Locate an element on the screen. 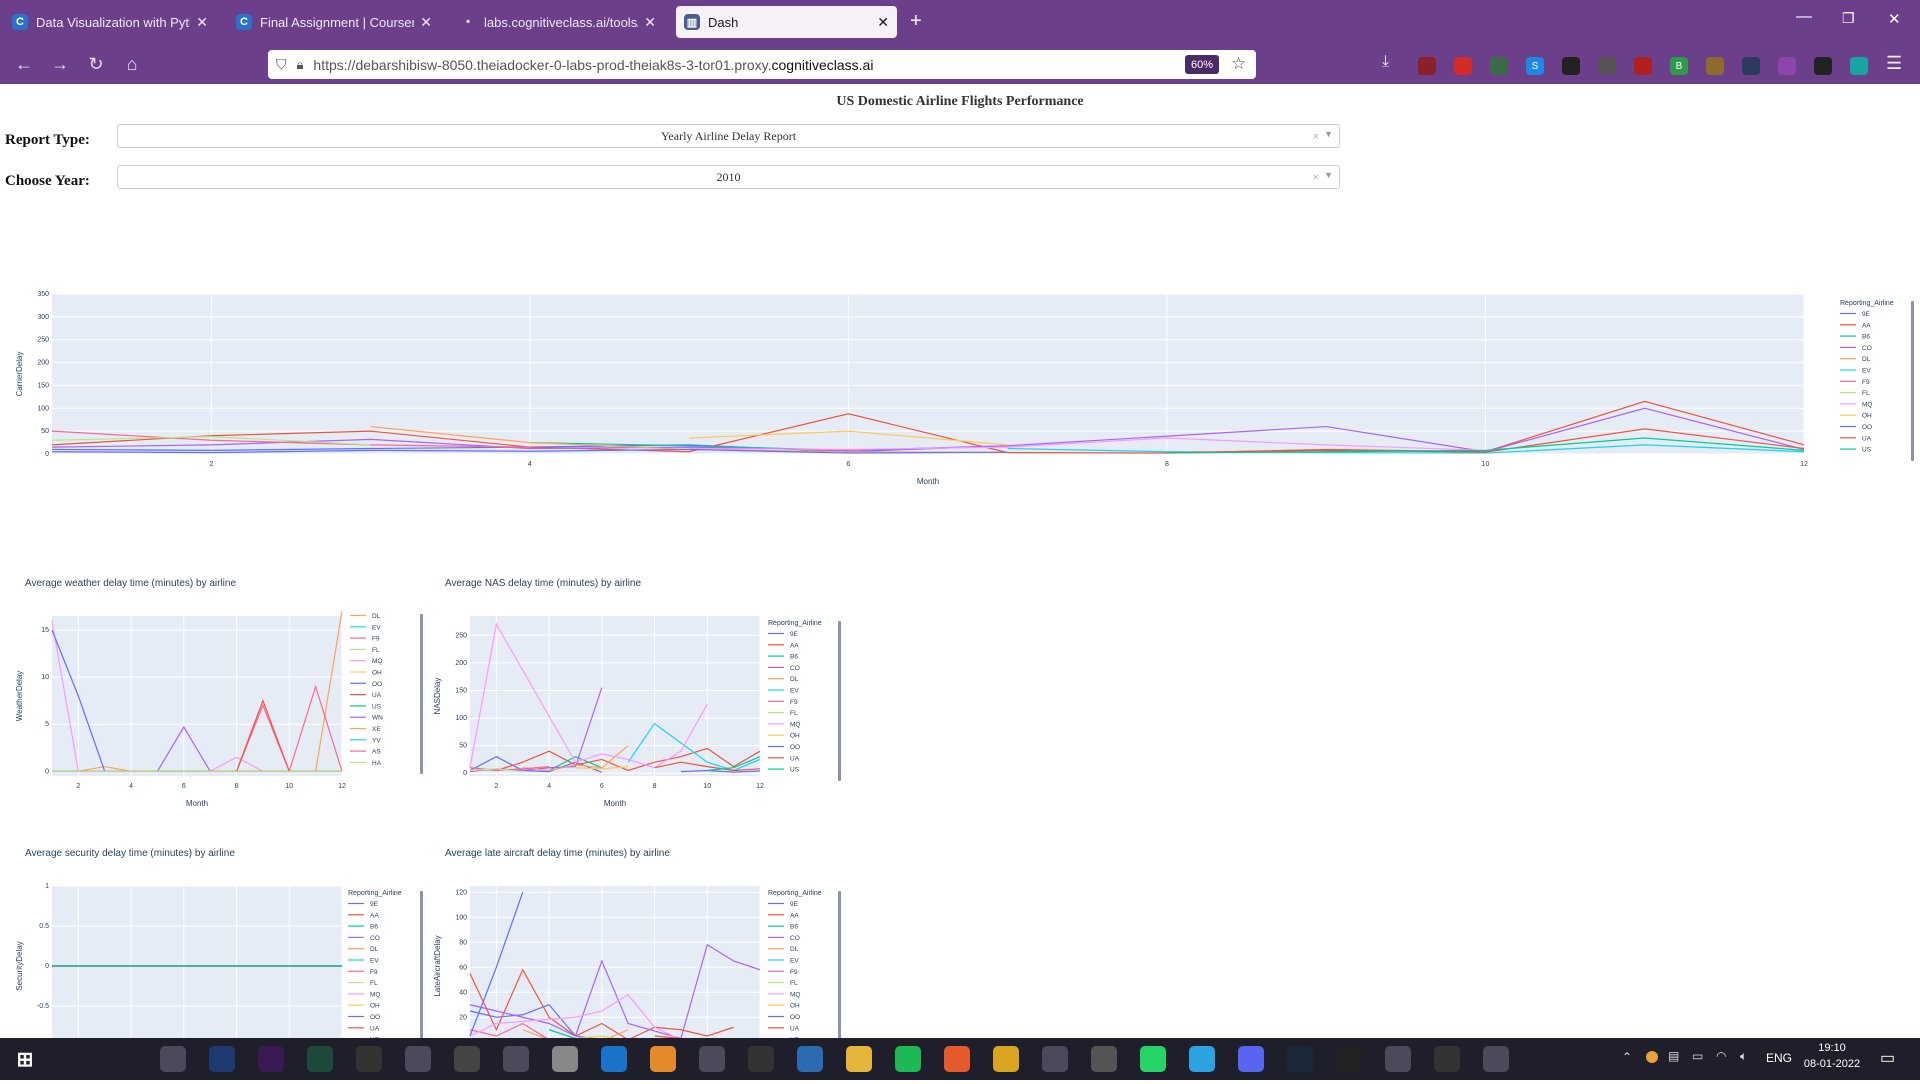  epic-icon is located at coordinates (1349, 1059).